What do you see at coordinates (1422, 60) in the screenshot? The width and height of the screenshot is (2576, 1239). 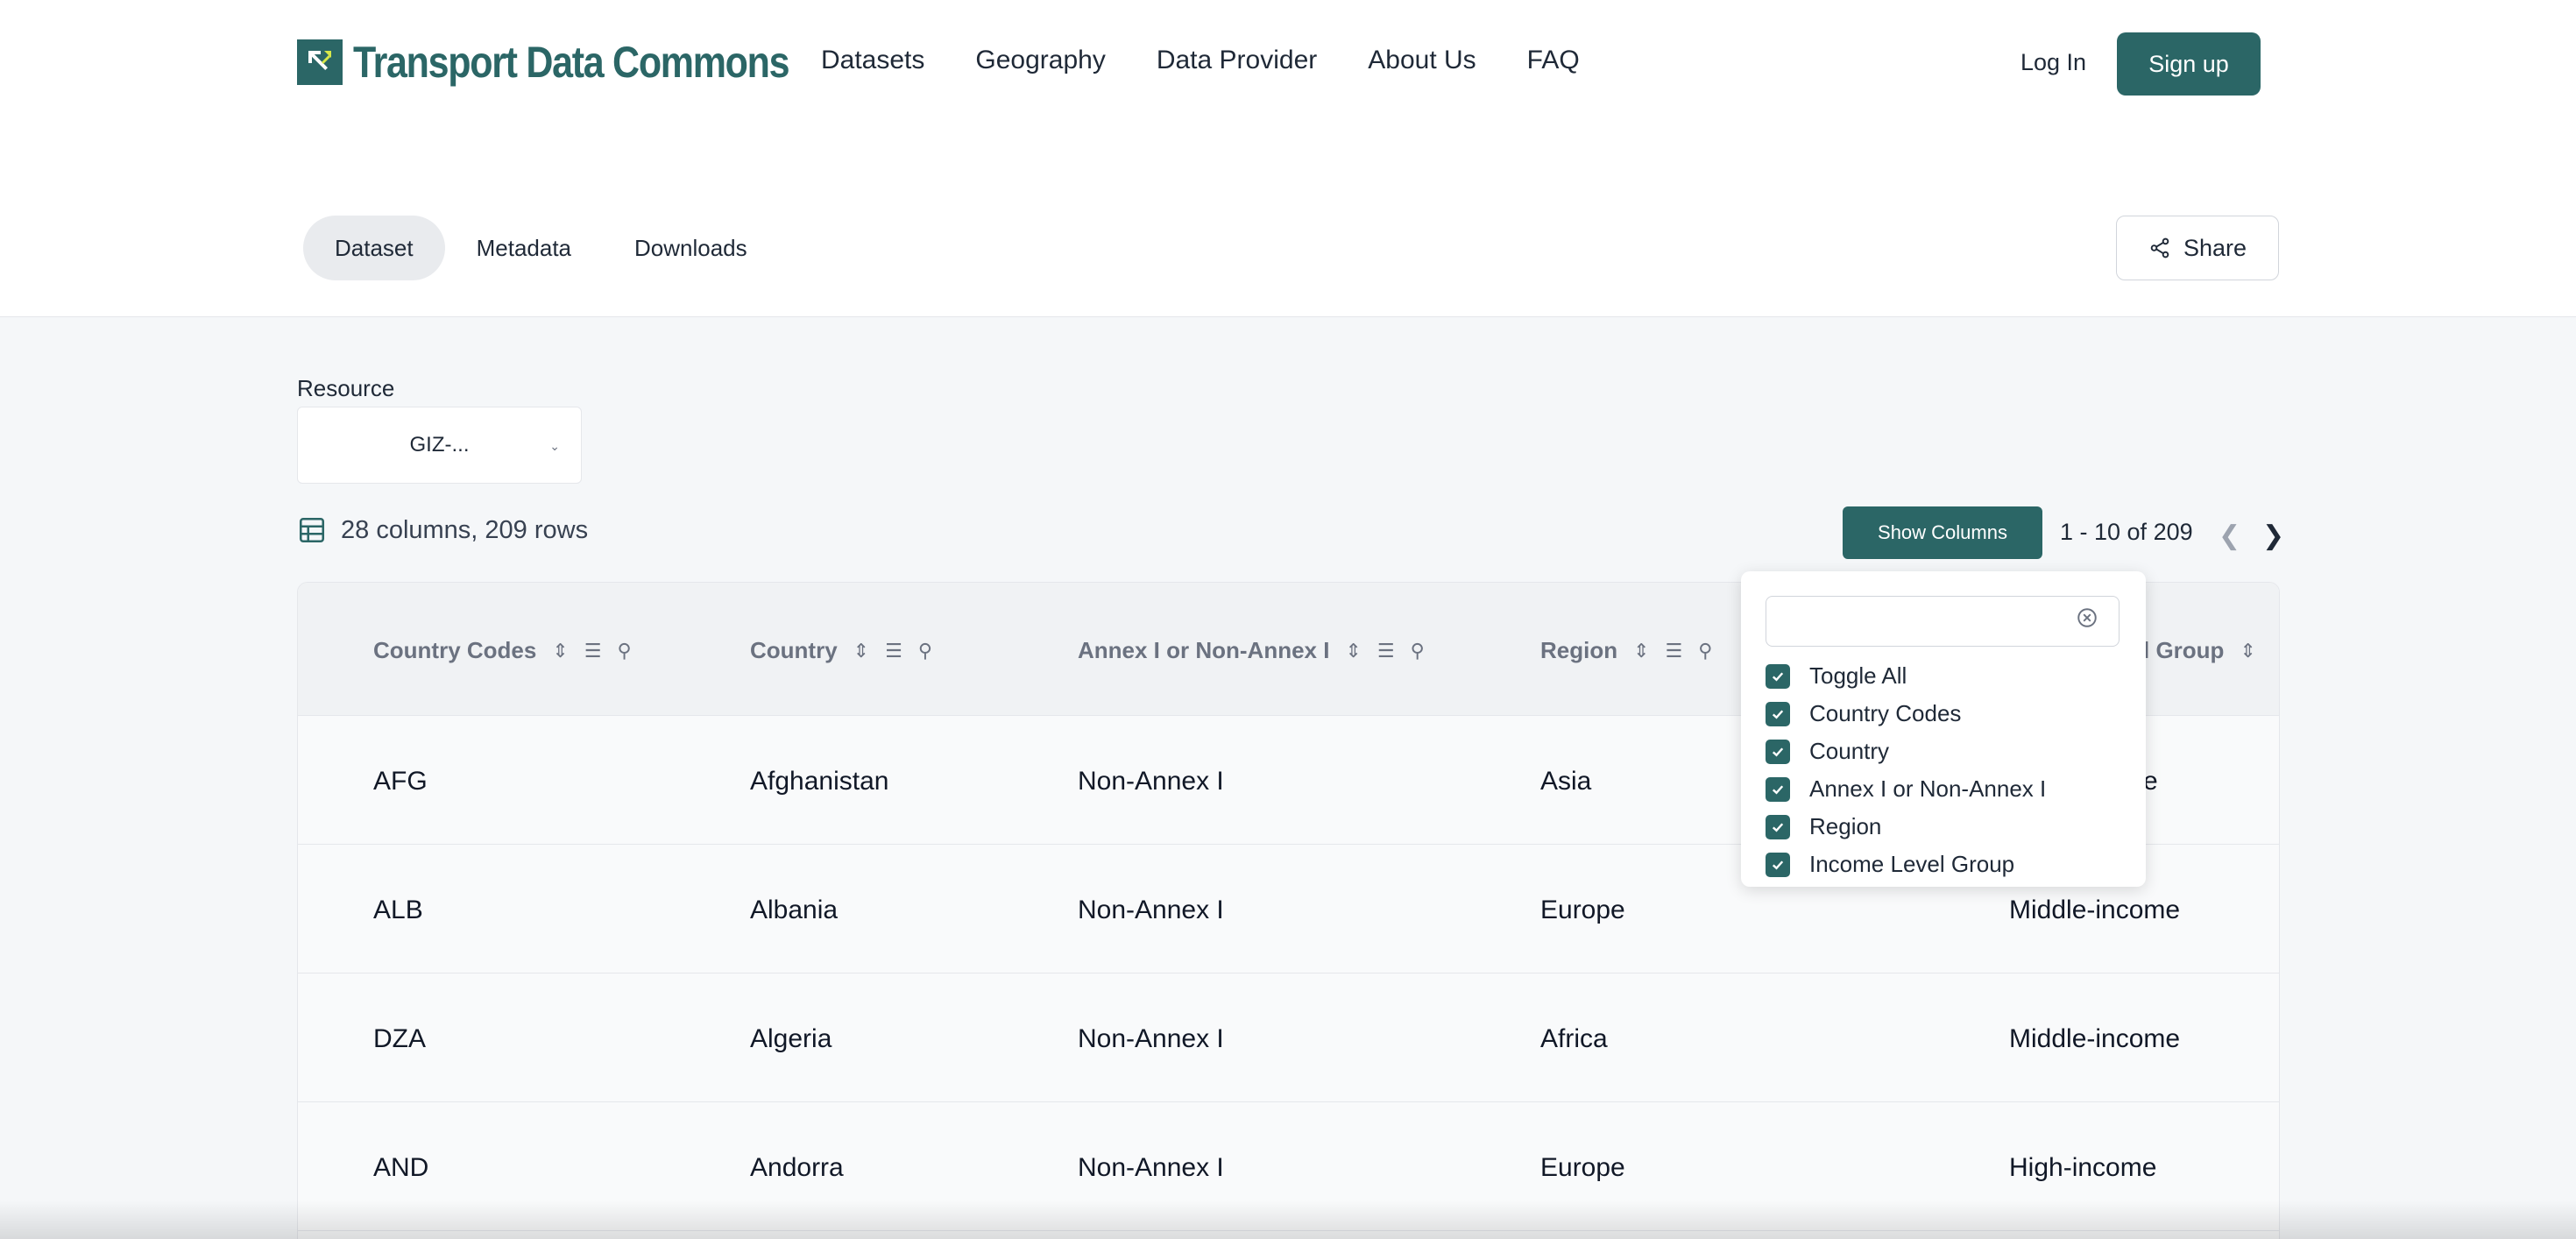 I see `nav-about-us: About Us` at bounding box center [1422, 60].